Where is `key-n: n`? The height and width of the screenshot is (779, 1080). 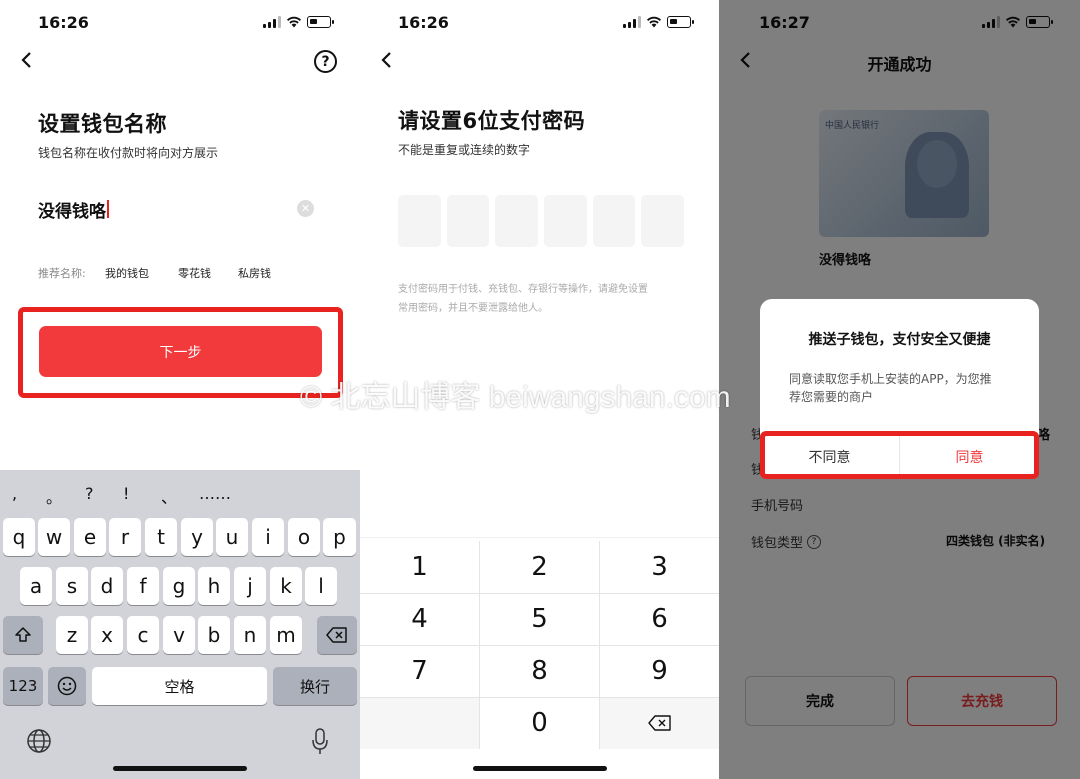 key-n: n is located at coordinates (250, 635).